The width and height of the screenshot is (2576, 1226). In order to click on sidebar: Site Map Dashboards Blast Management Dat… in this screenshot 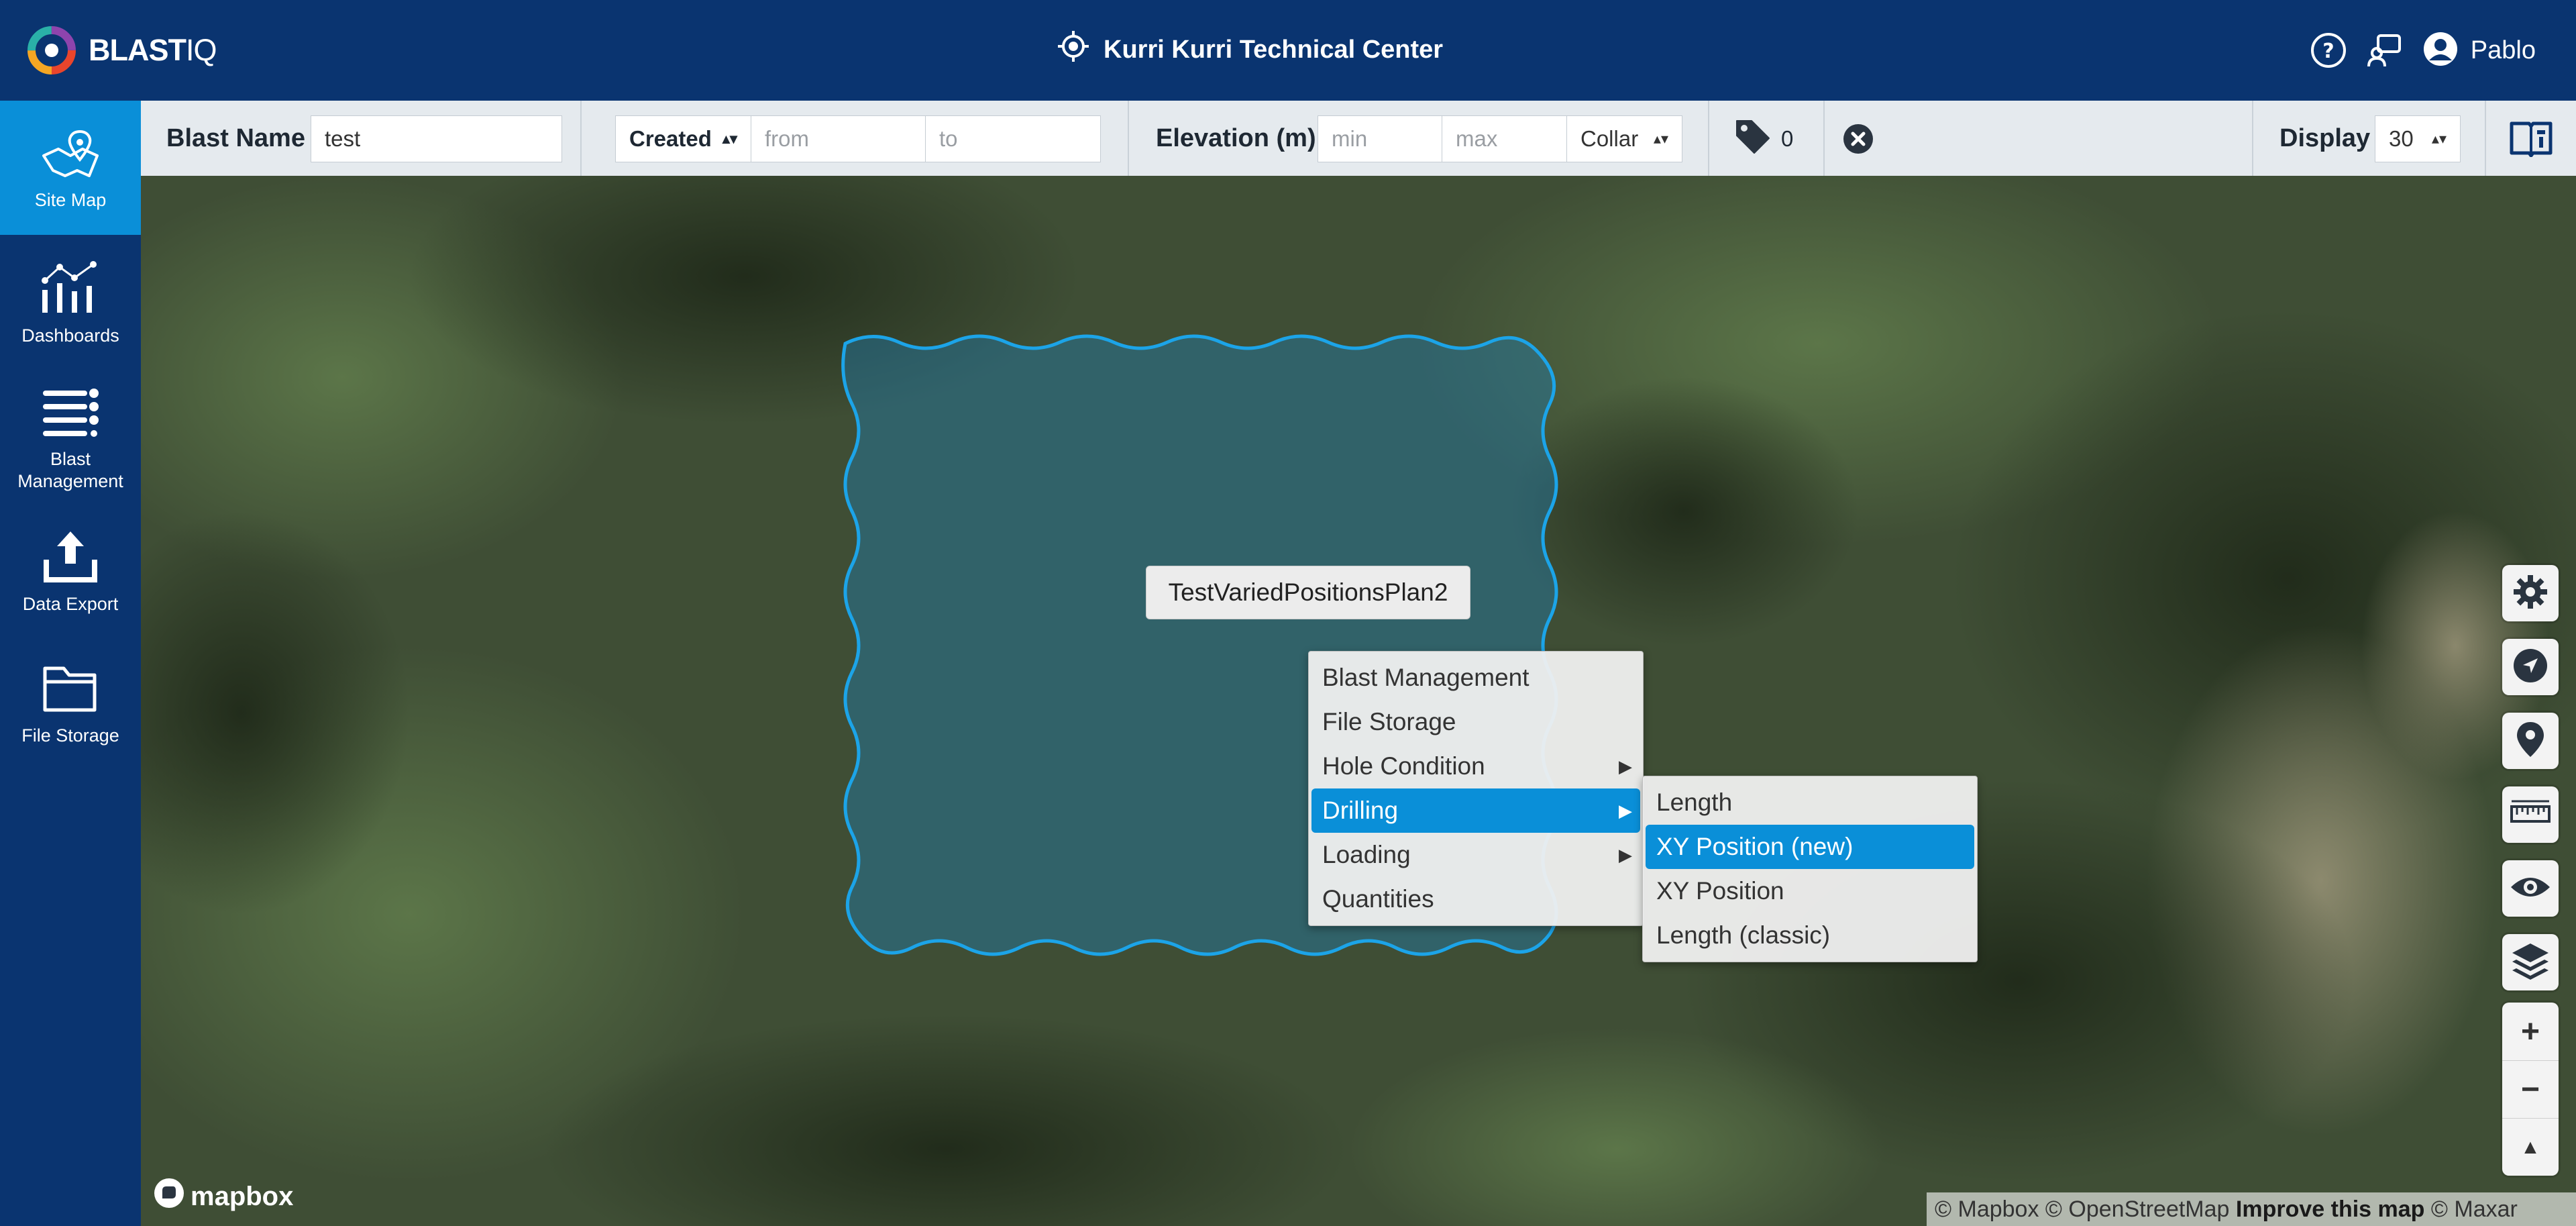, I will do `click(70, 663)`.